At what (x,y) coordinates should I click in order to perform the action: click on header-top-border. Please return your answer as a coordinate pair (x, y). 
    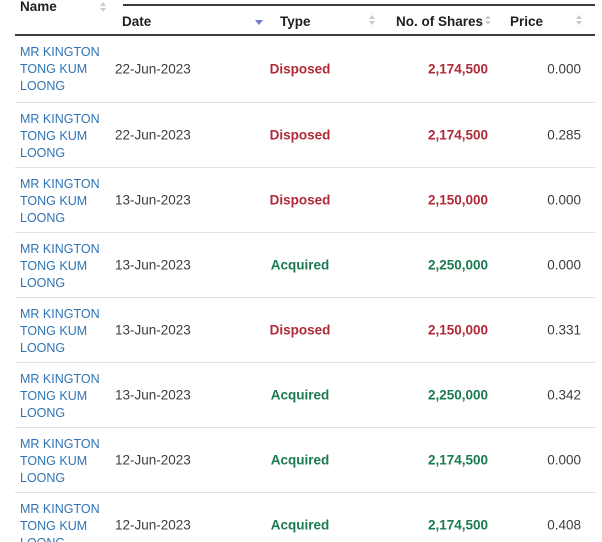
    Looking at the image, I should click on (359, 5).